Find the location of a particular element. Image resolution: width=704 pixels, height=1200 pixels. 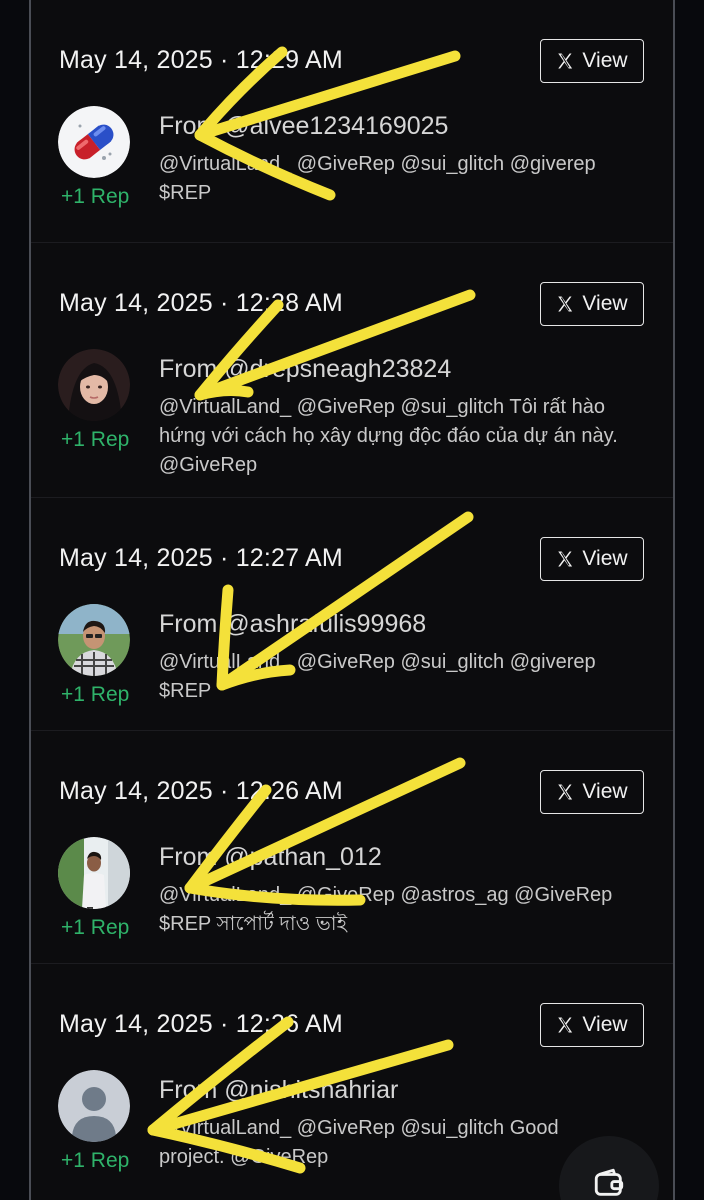

post-date: May 14, 2025 · 12:27 AM is located at coordinates (201, 558).